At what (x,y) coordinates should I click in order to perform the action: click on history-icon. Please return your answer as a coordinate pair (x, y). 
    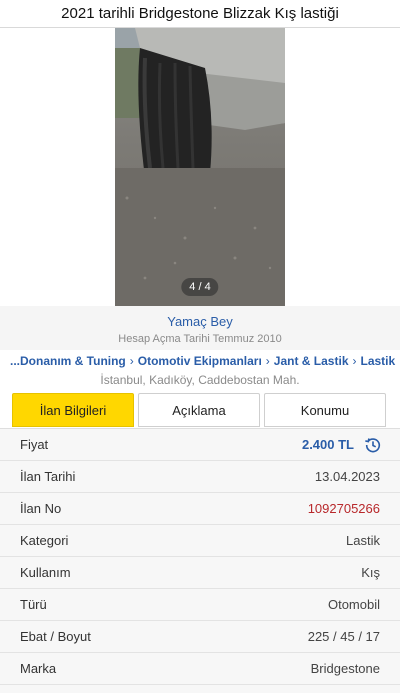
    Looking at the image, I should click on (373, 445).